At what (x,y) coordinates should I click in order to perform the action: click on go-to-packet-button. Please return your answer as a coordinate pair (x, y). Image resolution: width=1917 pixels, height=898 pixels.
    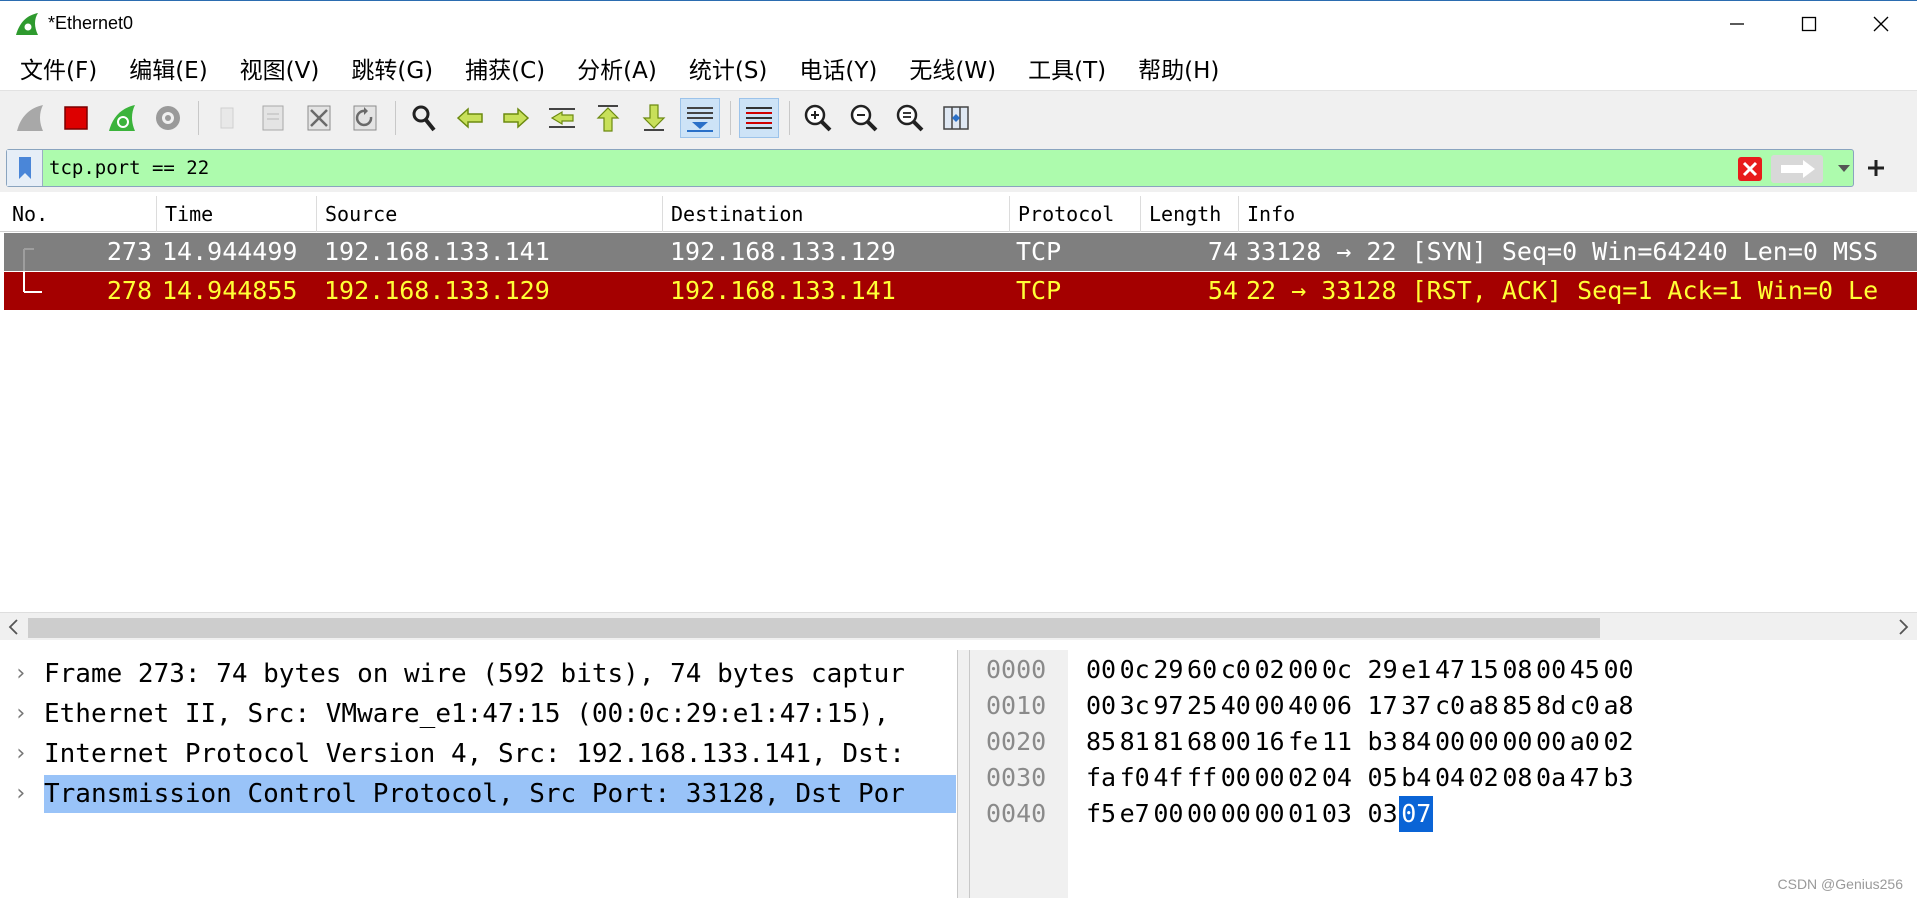
    Looking at the image, I should click on (562, 118).